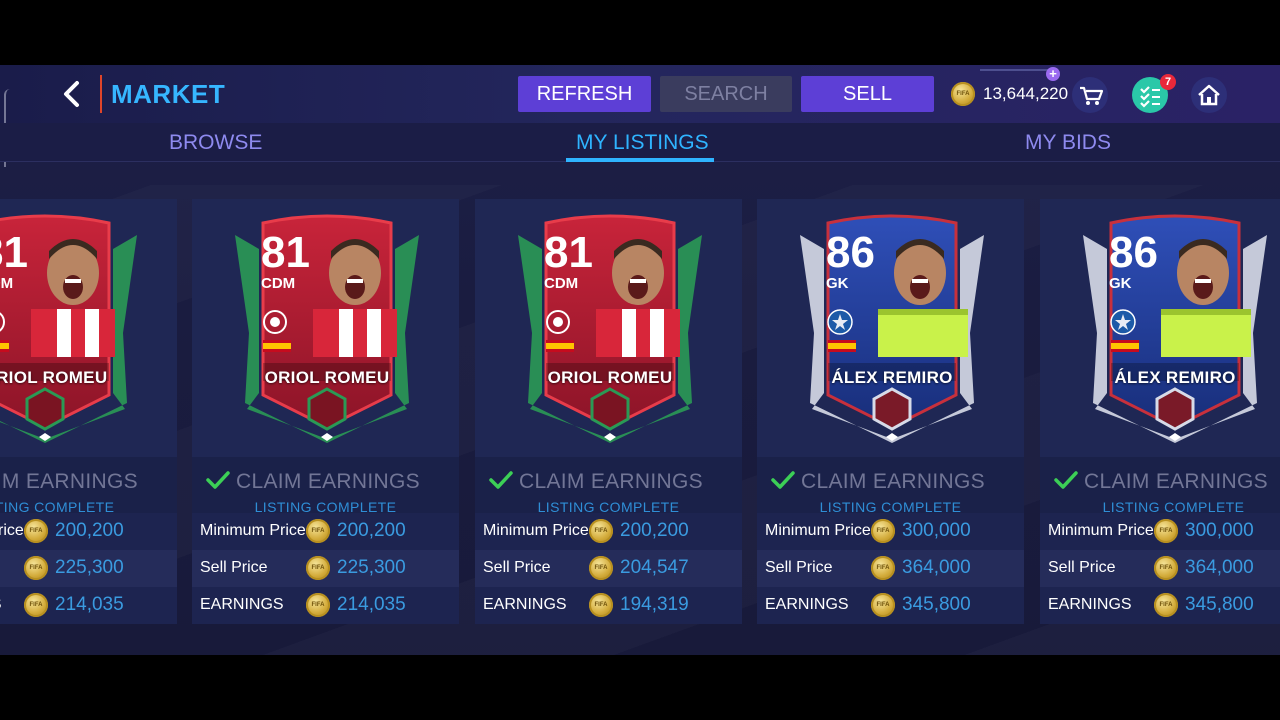  What do you see at coordinates (654, 567) in the screenshot?
I see `sell-price-value: 204,547` at bounding box center [654, 567].